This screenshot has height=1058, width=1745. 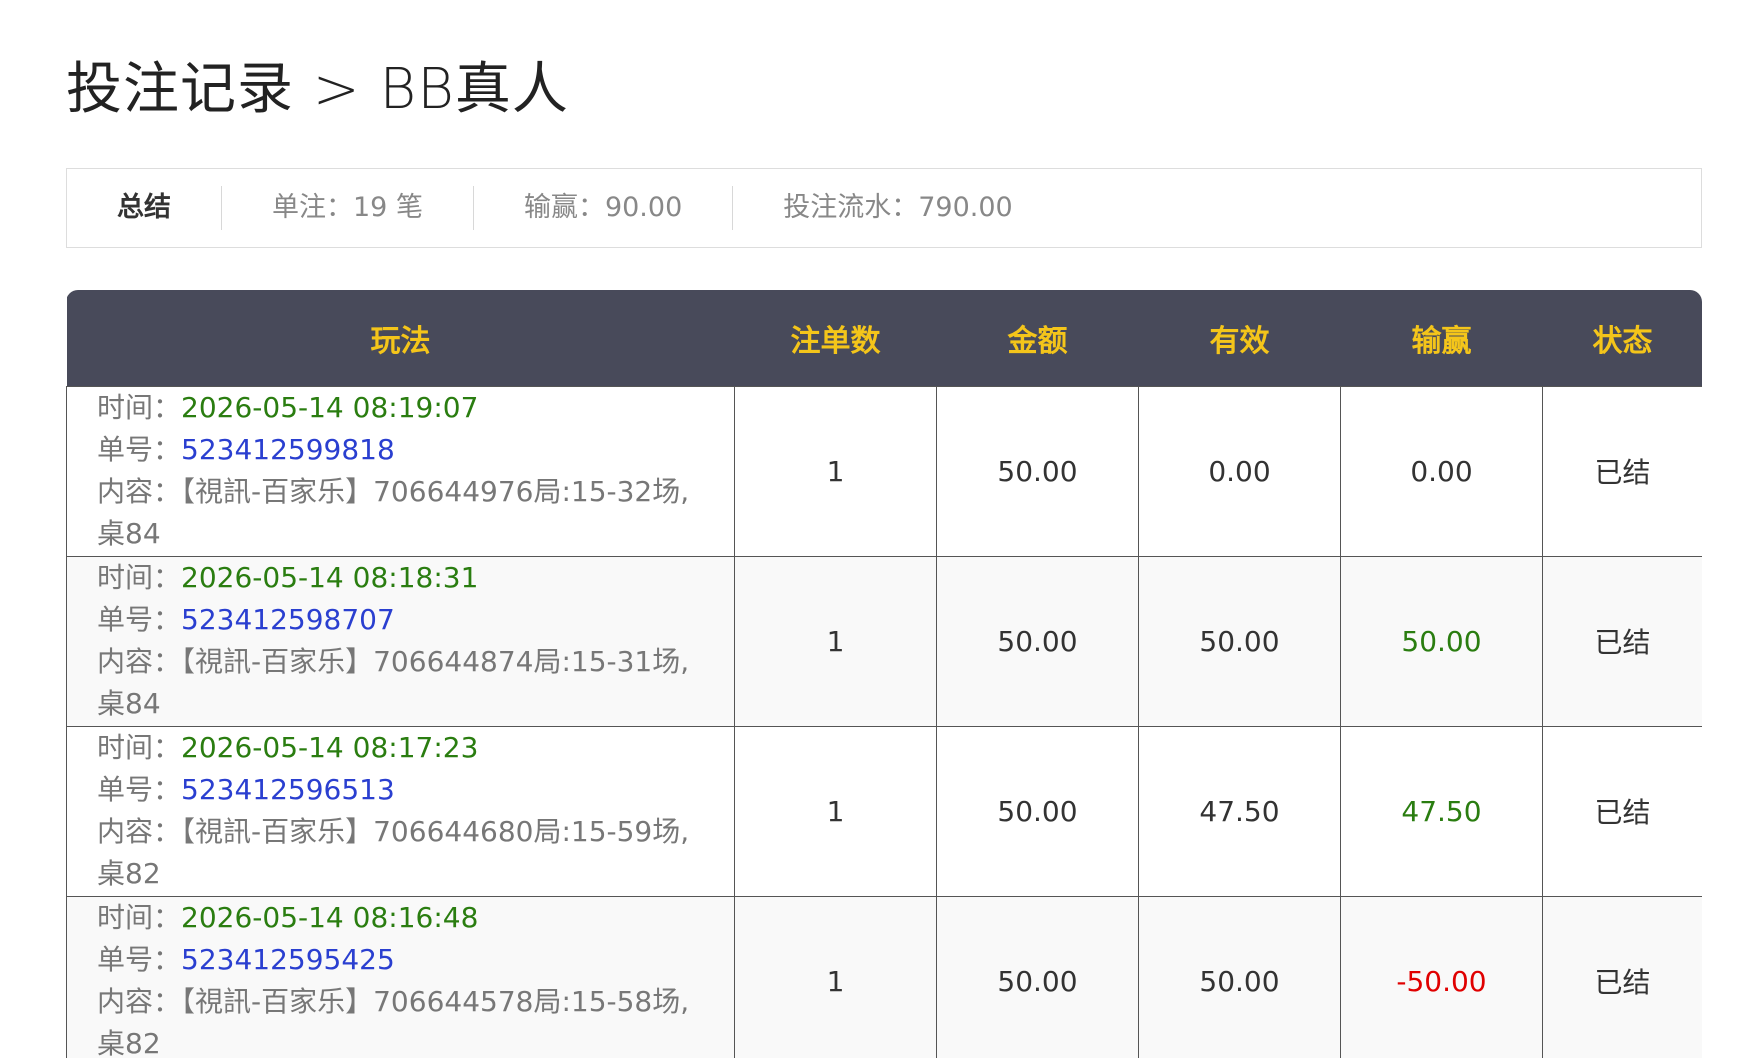 I want to click on bet-time: 2026-05-14 08:17:23, so click(x=330, y=747).